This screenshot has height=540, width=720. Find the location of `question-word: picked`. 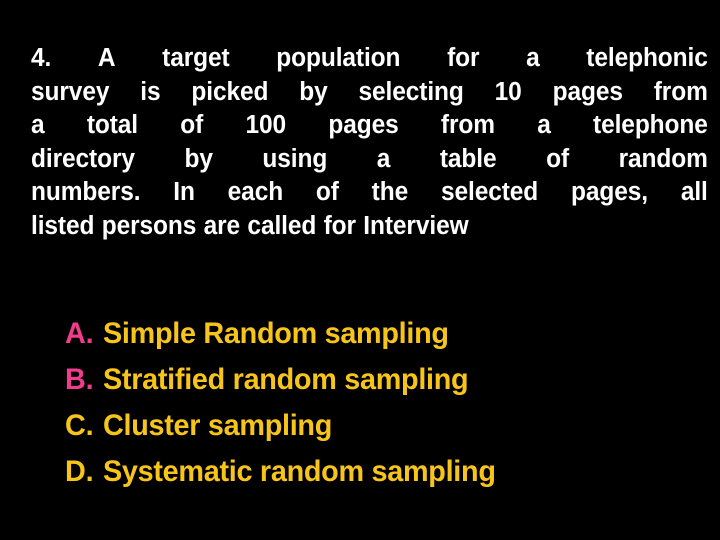

question-word: picked is located at coordinates (230, 91).